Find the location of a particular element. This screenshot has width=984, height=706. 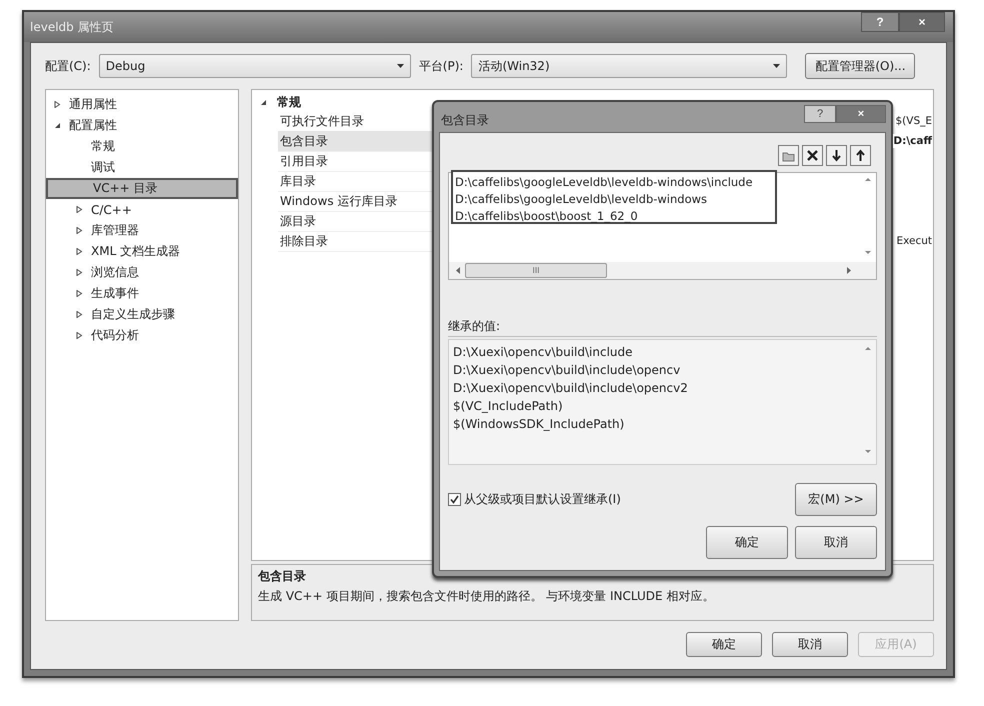

collapse-arrow-icon is located at coordinates (57, 125).